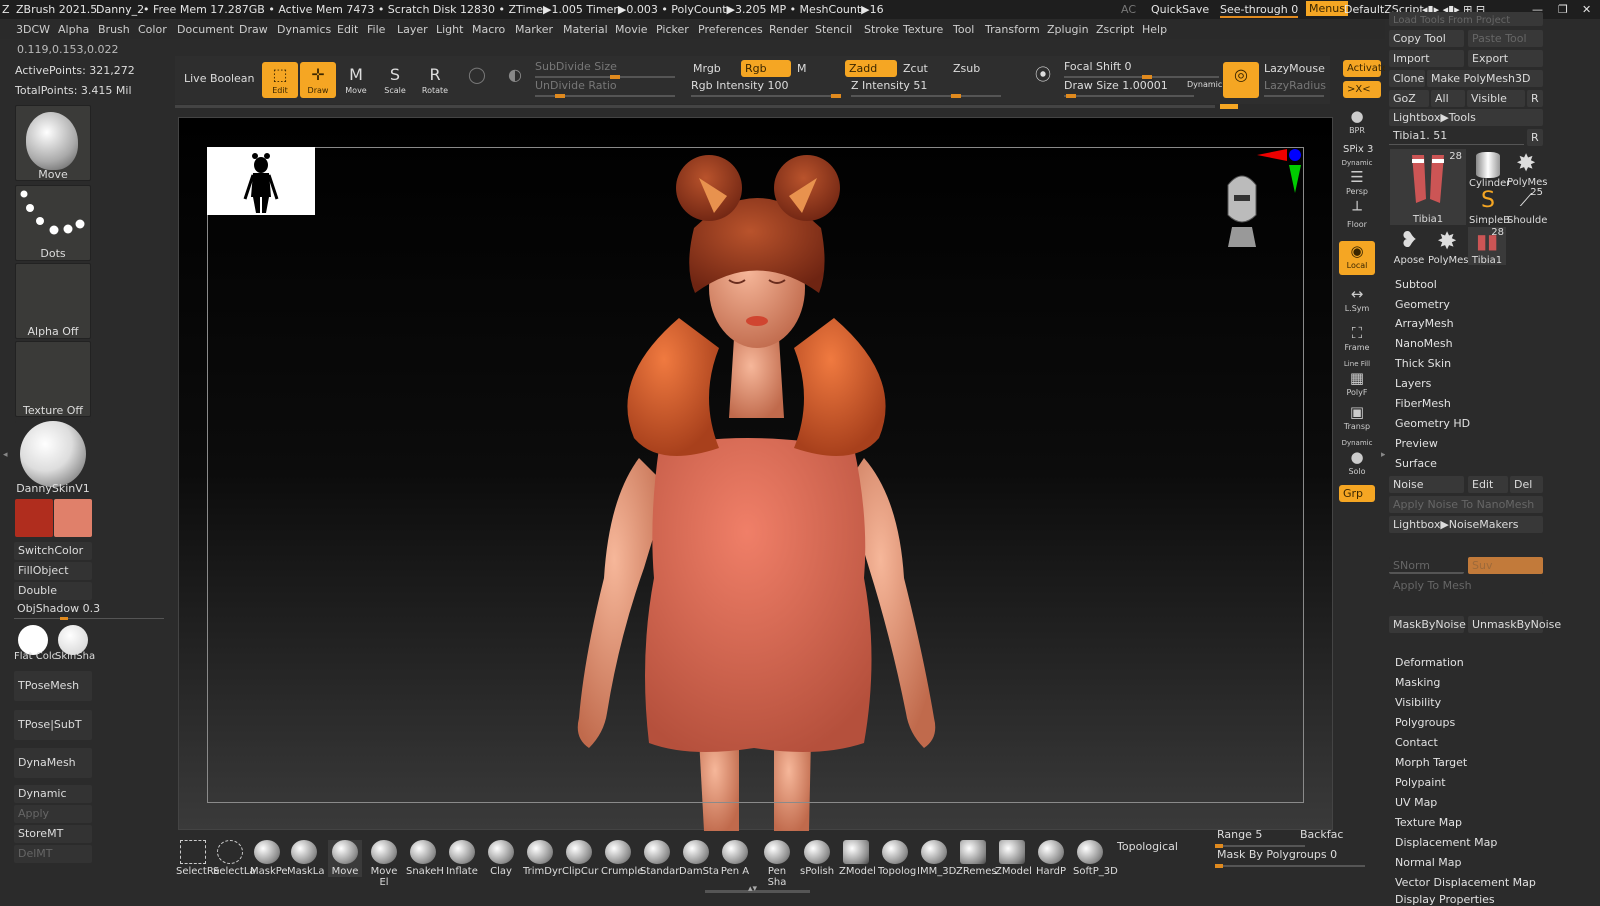 The image size is (1600, 906). What do you see at coordinates (53, 834) in the screenshot?
I see `store-mt-button: StoreMT` at bounding box center [53, 834].